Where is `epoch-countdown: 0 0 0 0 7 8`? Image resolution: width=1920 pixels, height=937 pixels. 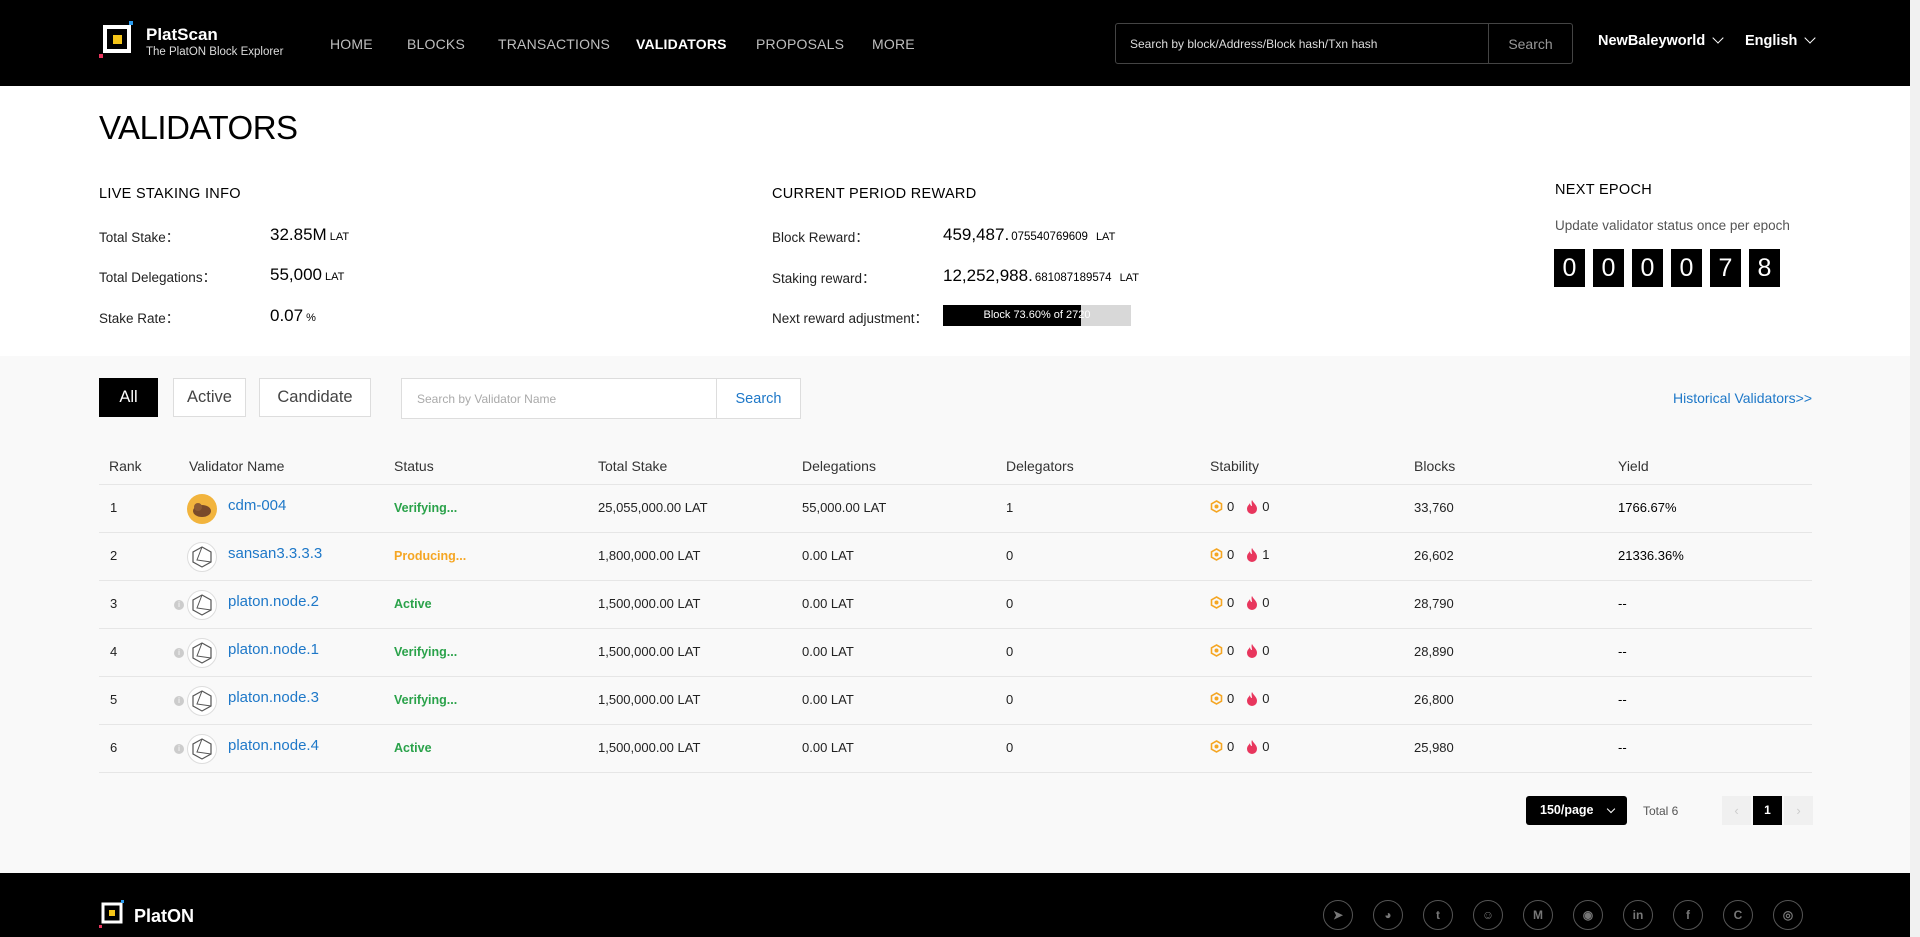 epoch-countdown: 0 0 0 0 7 8 is located at coordinates (1667, 268).